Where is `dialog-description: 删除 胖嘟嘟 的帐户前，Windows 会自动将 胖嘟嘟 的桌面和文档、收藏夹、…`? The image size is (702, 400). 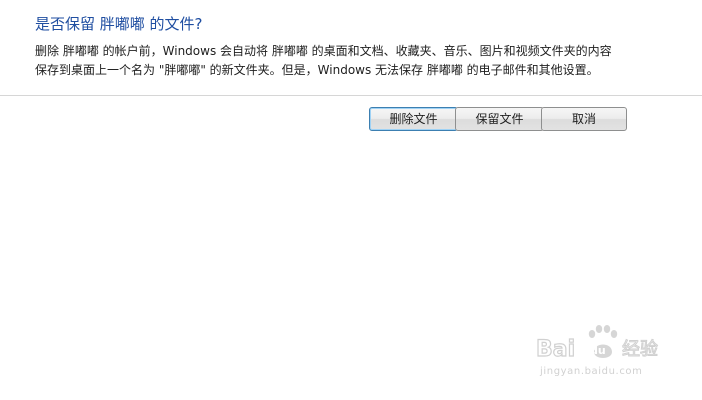 dialog-description: 删除 胖嘟嘟 的帐户前，Windows 会自动将 胖嘟嘟 的桌面和文档、收藏夹、… is located at coordinates (345, 61).